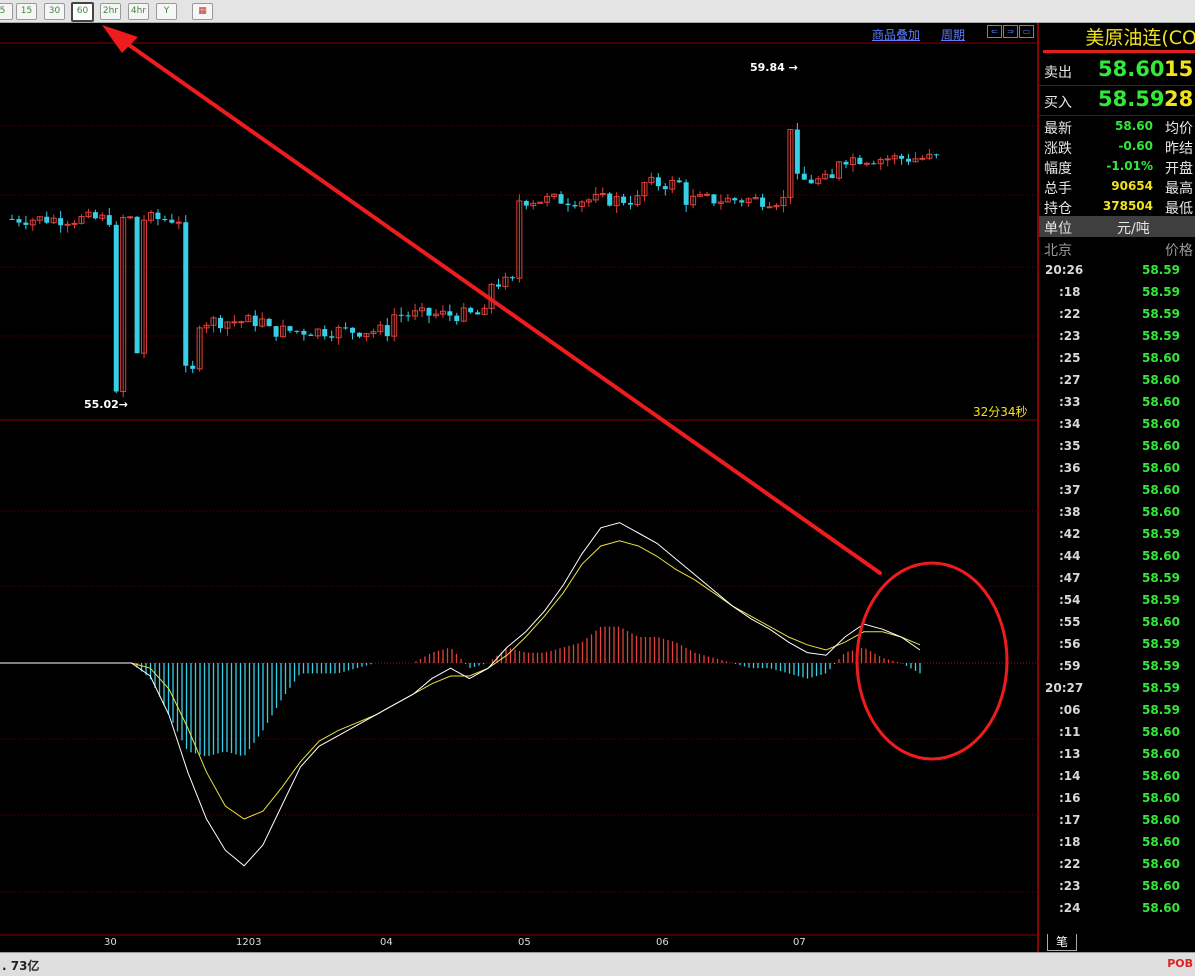  What do you see at coordinates (1070, 424) in the screenshot?
I see `tick-time: :34` at bounding box center [1070, 424].